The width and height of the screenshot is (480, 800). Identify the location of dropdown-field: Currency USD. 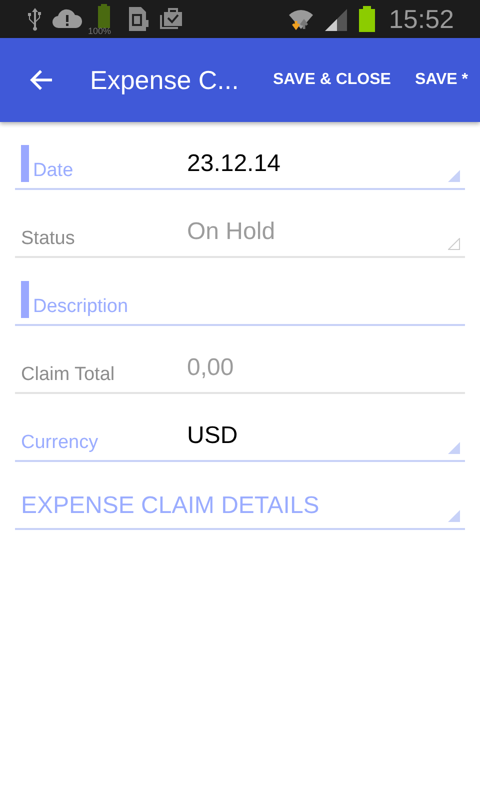
(240, 428).